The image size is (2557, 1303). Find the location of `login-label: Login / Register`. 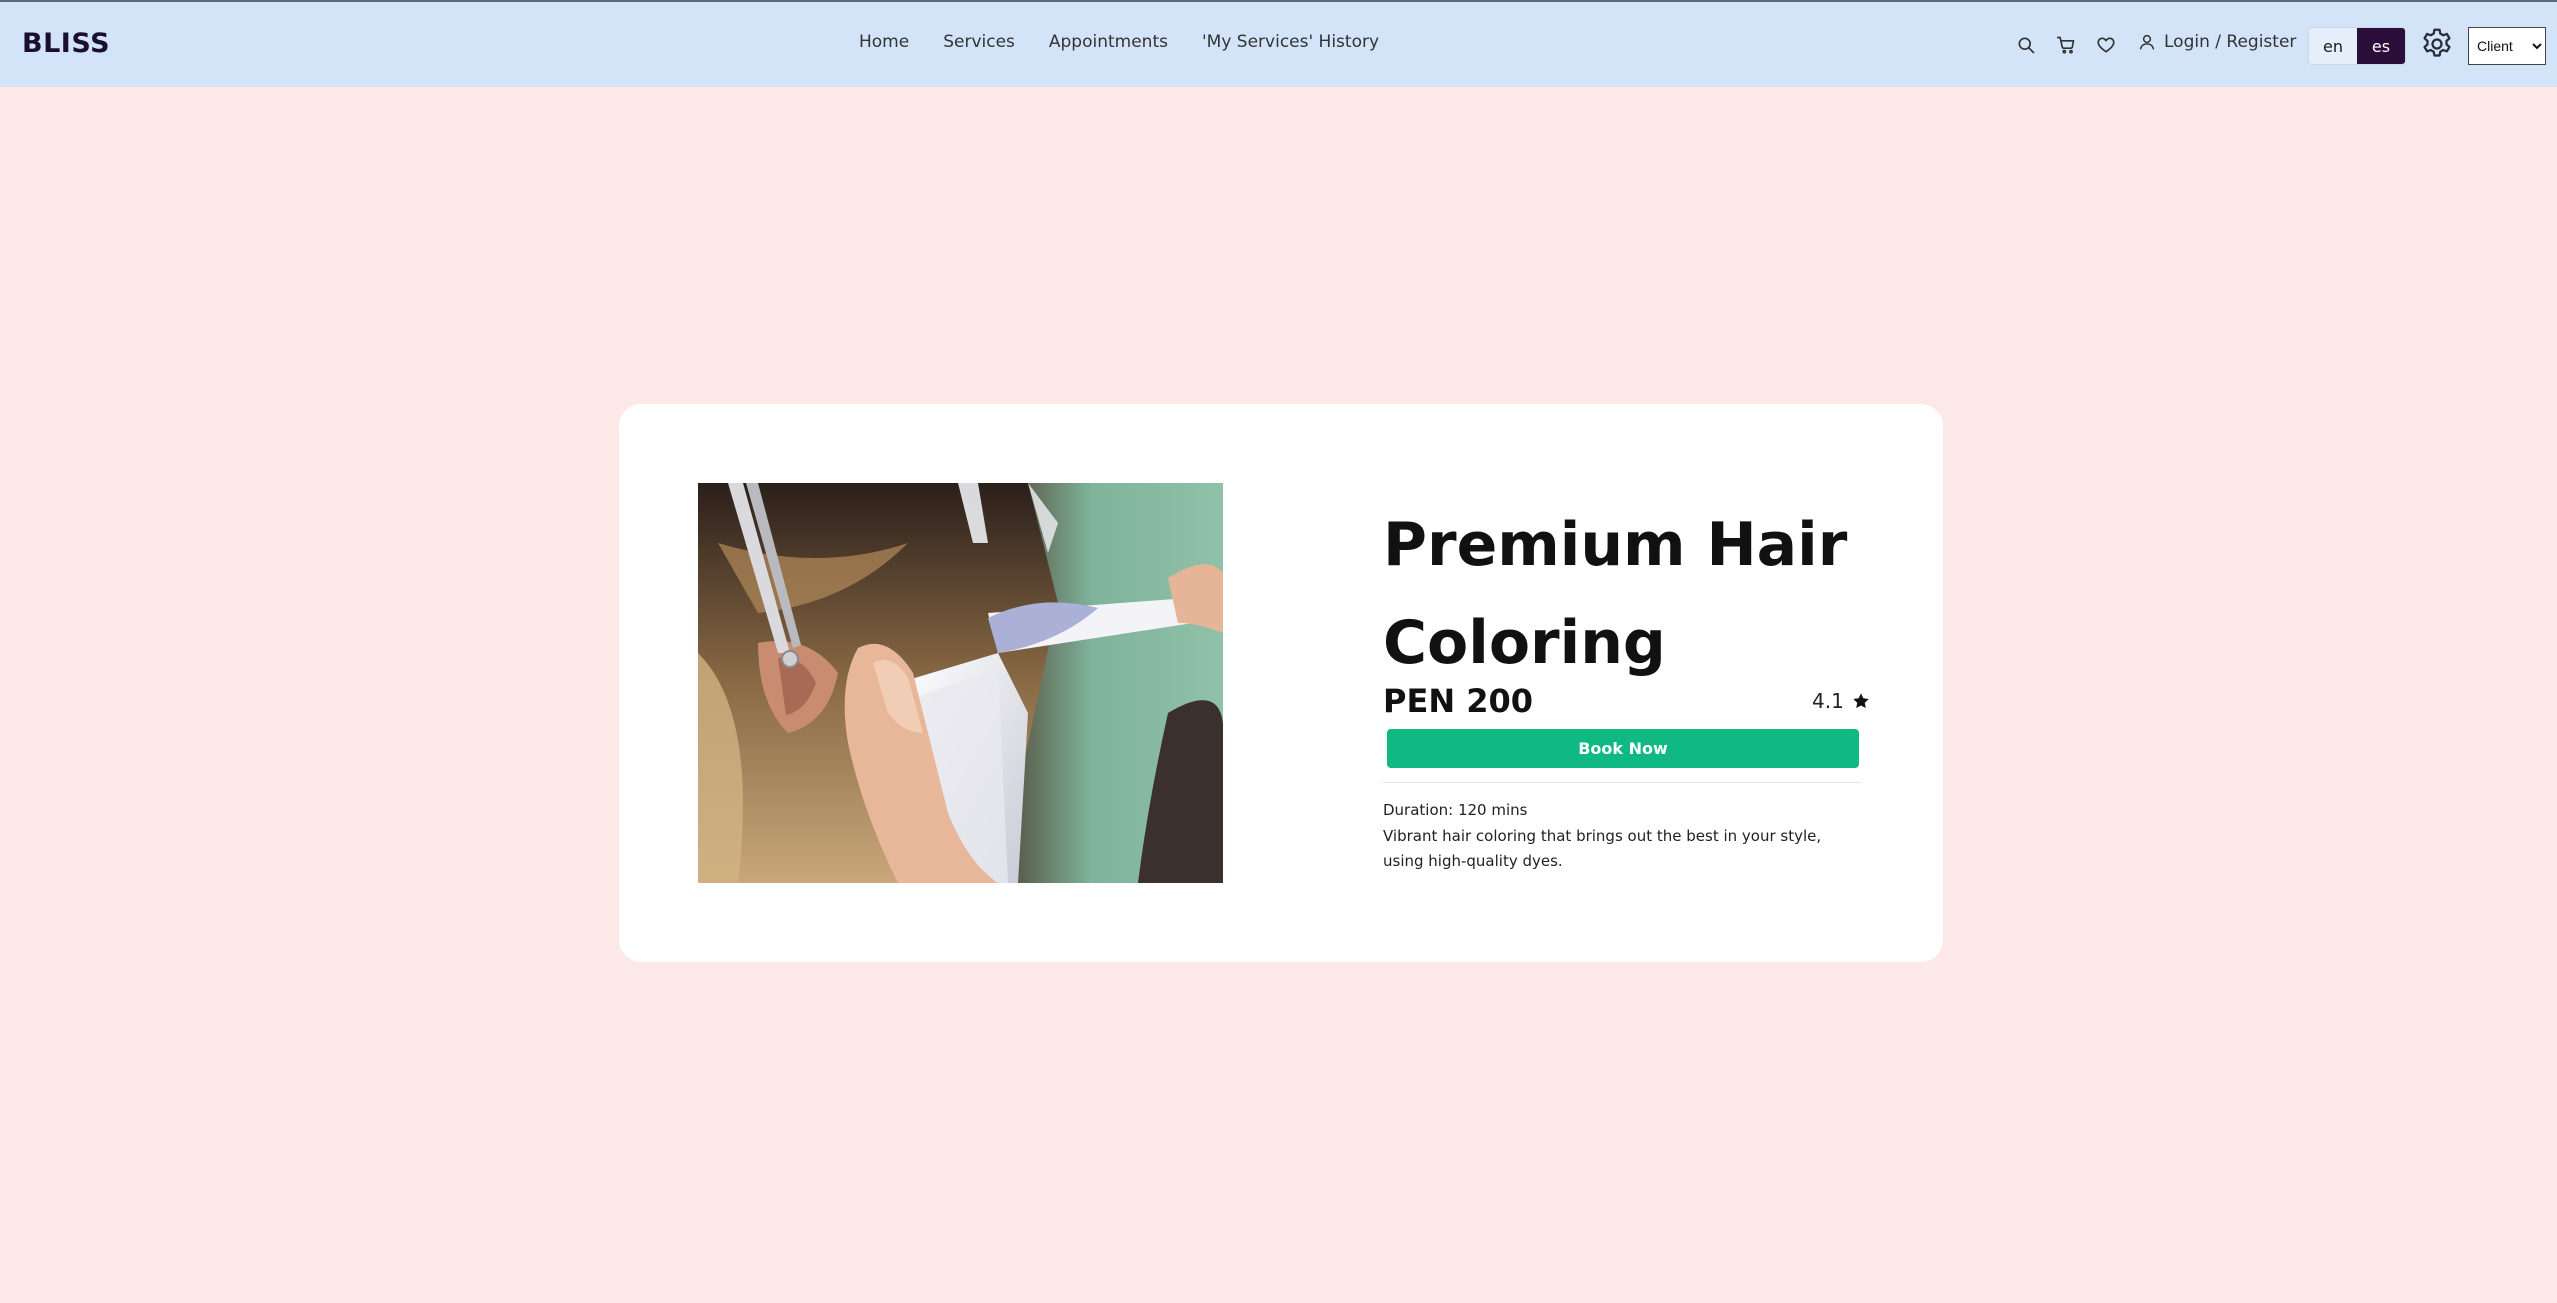

login-label: Login / Register is located at coordinates (2230, 42).